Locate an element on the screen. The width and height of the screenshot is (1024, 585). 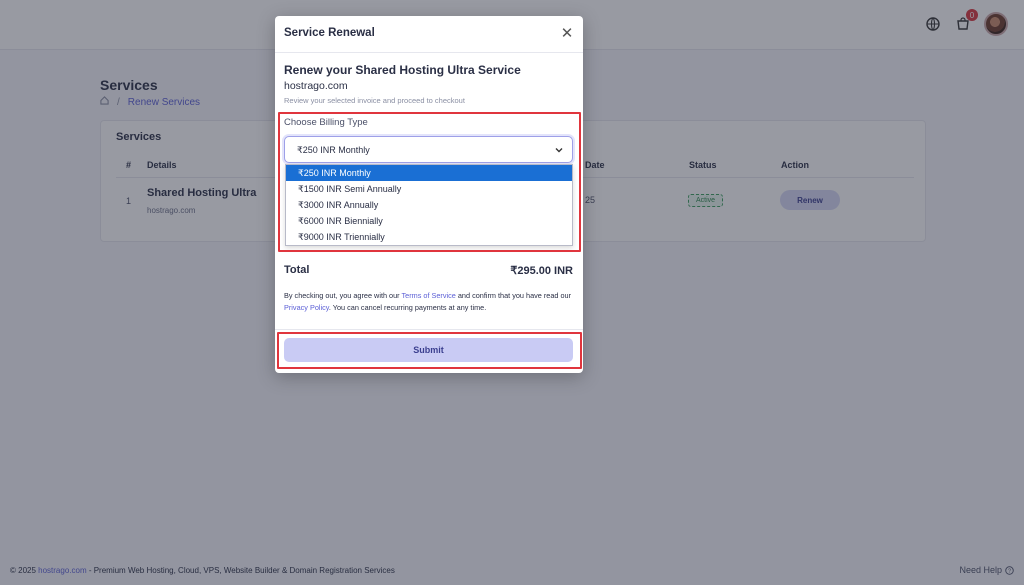
modal-title: Service Renewal is located at coordinates (329, 33).